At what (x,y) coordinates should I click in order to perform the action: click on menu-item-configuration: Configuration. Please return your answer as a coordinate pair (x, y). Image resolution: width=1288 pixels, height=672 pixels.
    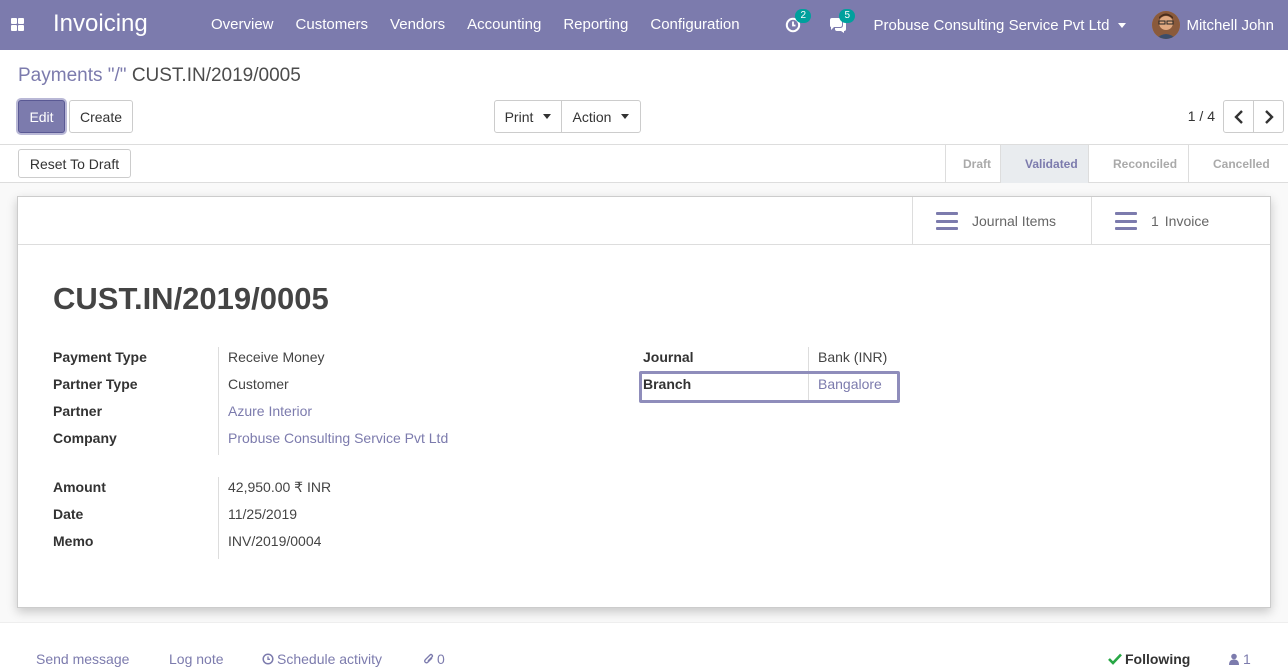
    Looking at the image, I should click on (694, 25).